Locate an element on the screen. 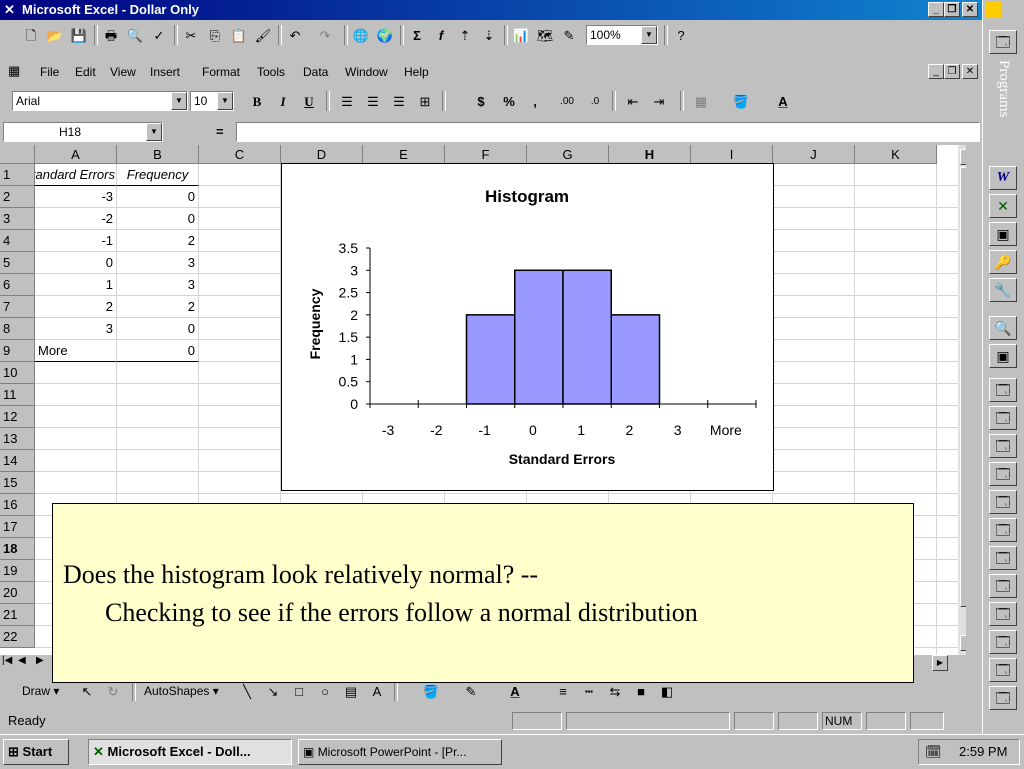  powerpoint-icon: ▣ is located at coordinates (1003, 234).